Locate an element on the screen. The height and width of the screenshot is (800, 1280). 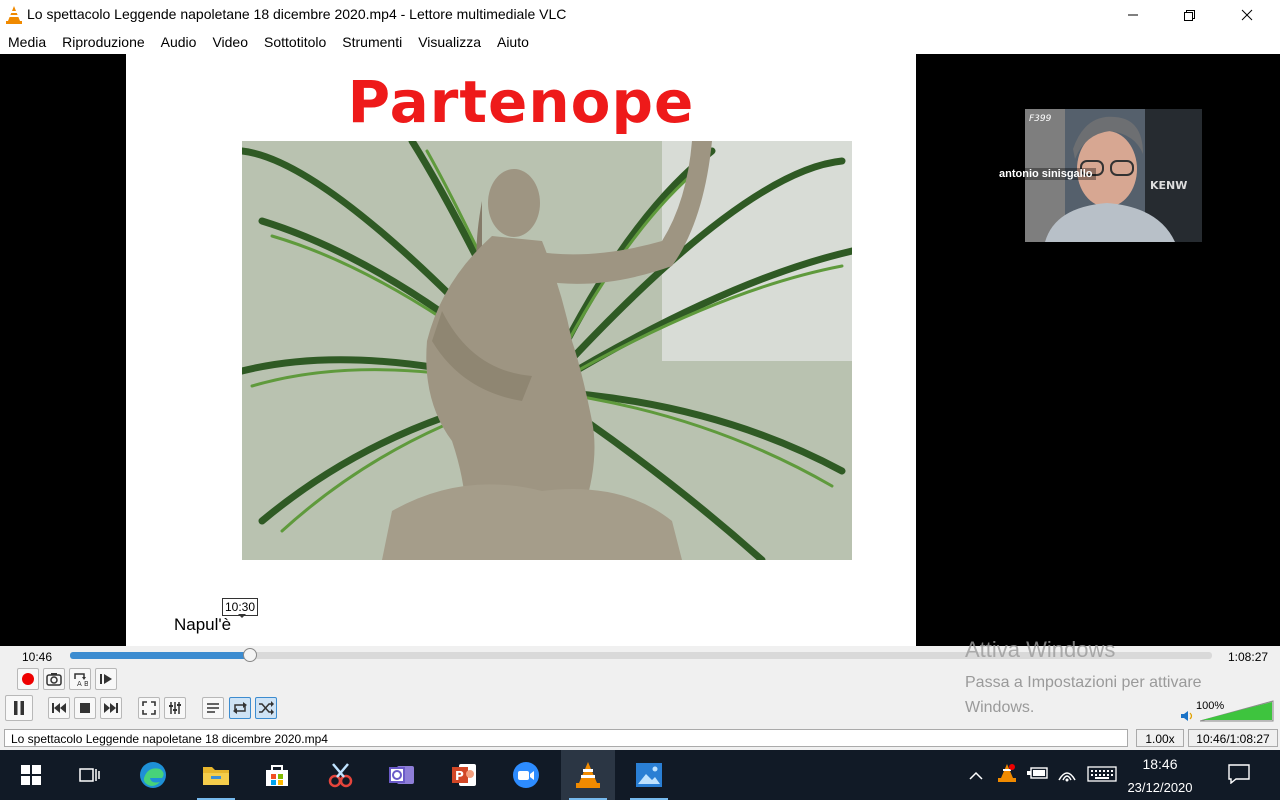
playlist-icon is located at coordinates (213, 708).